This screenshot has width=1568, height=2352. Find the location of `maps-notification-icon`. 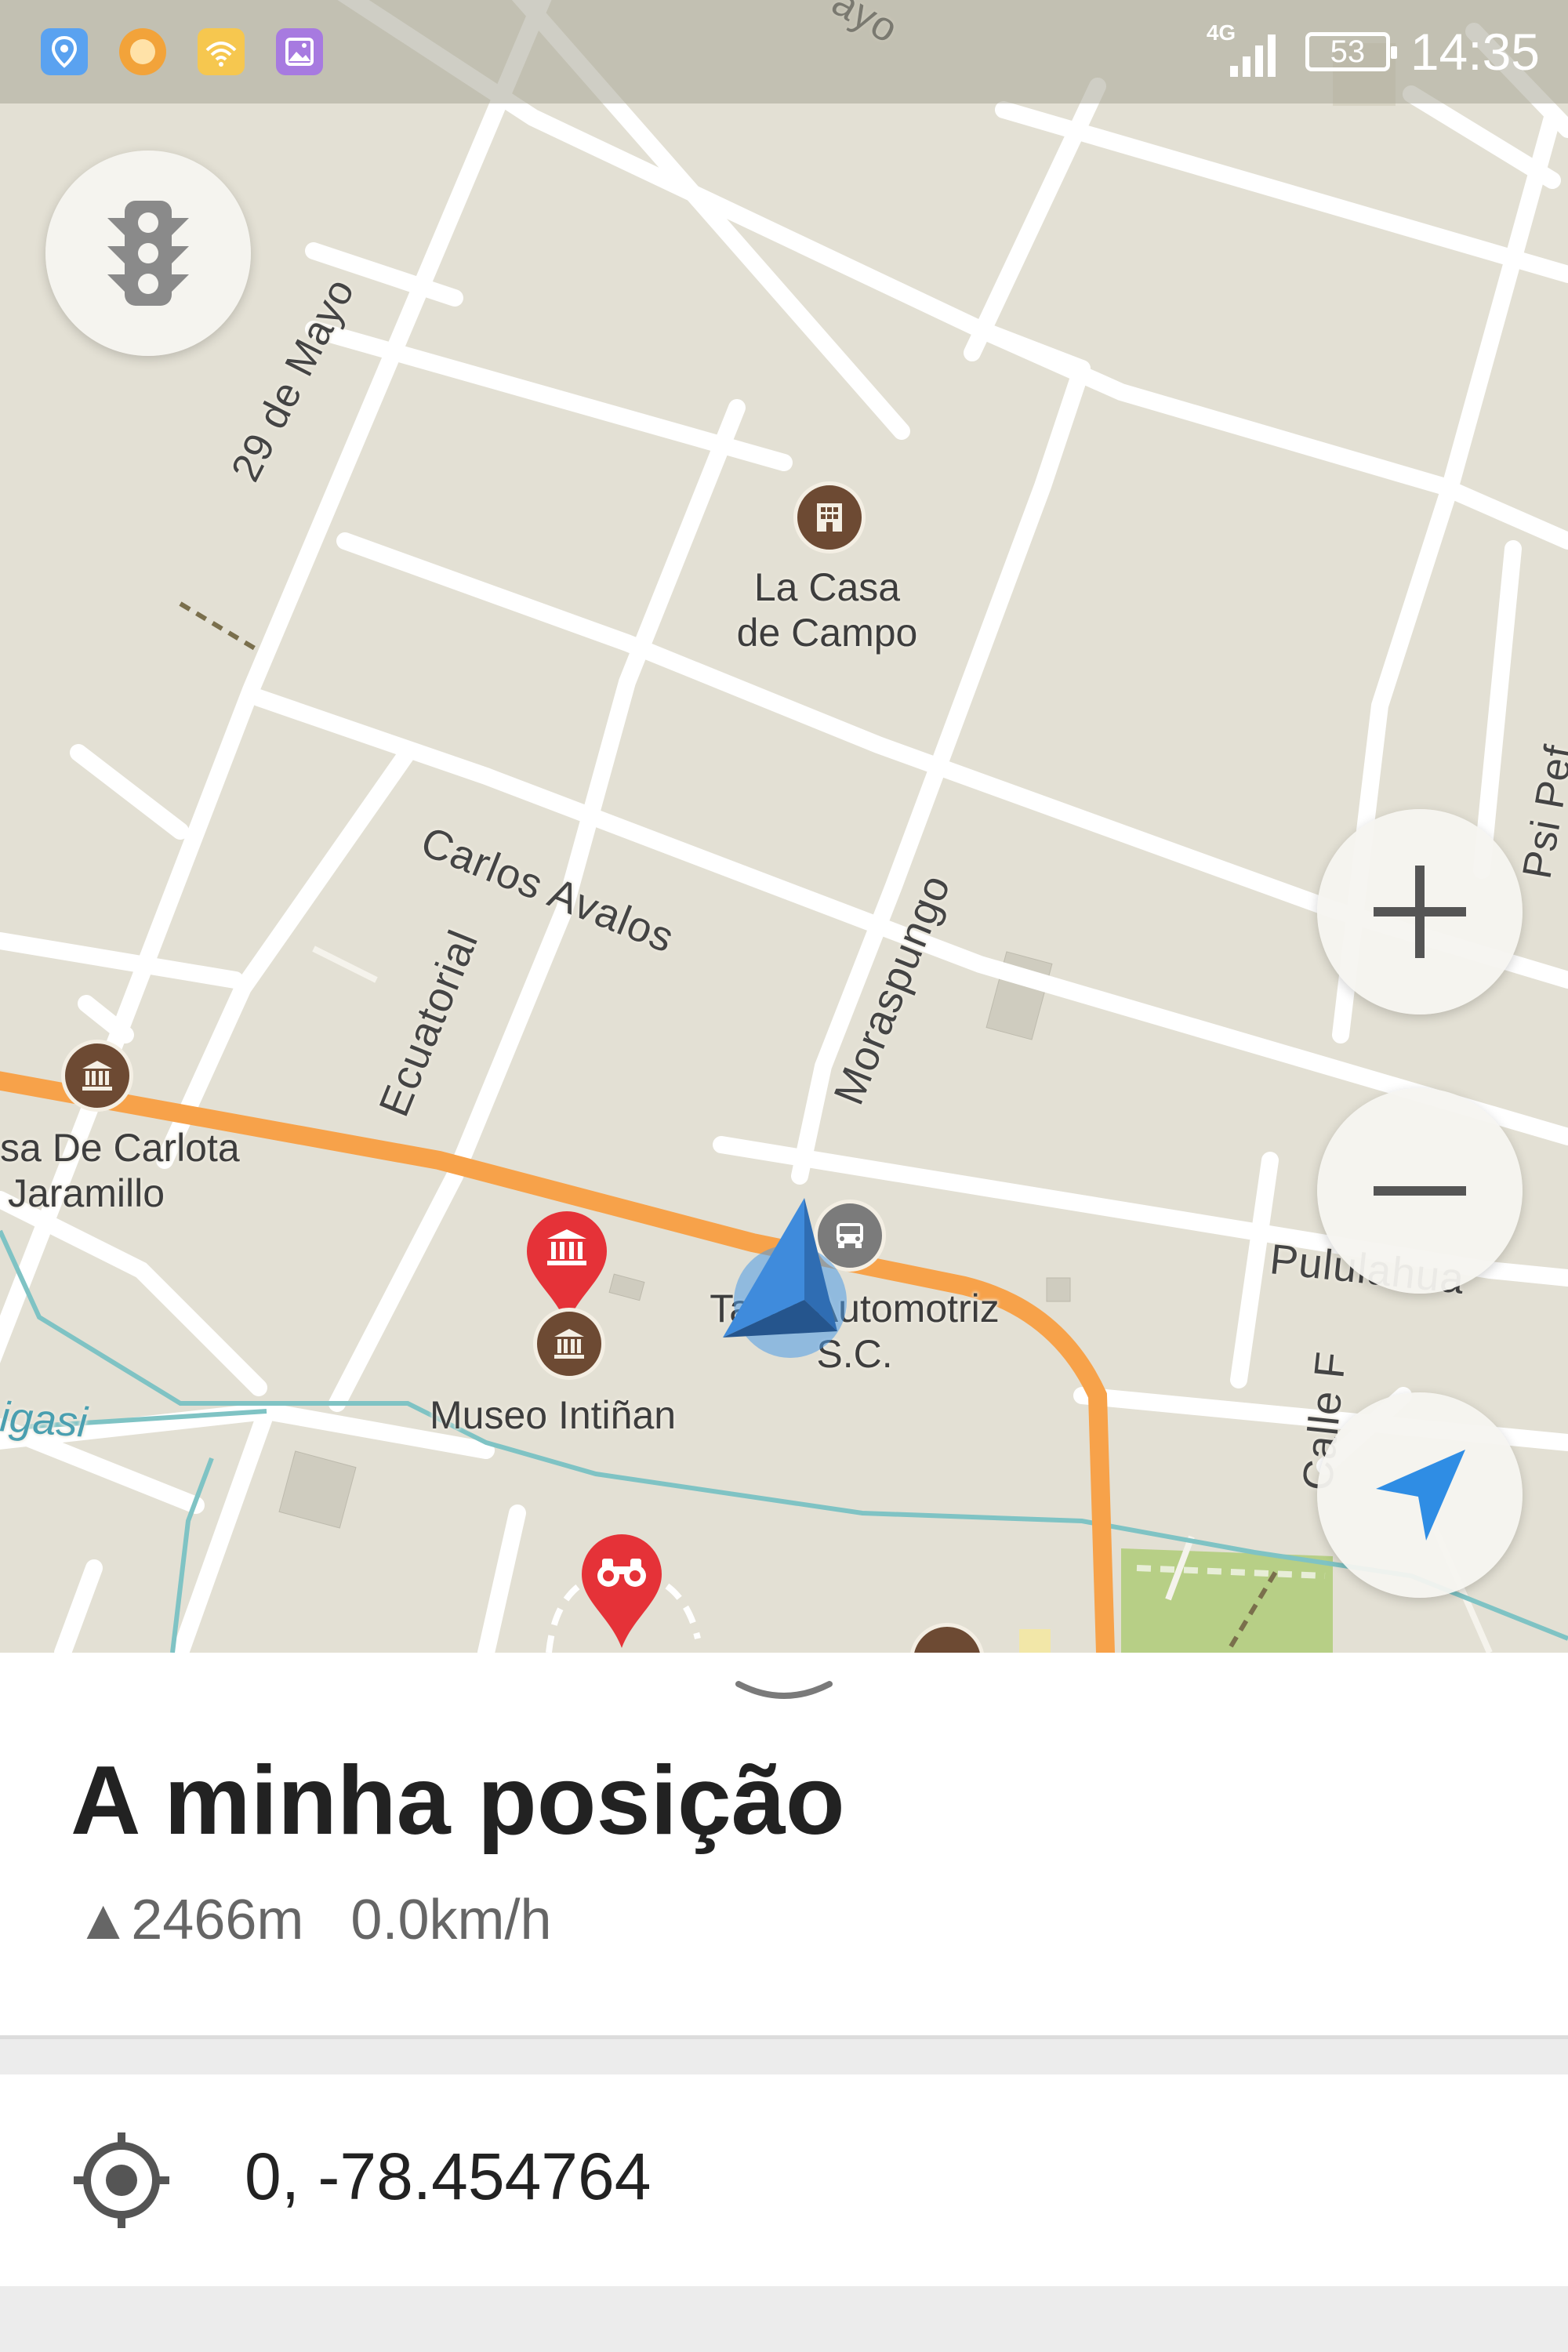

maps-notification-icon is located at coordinates (64, 51).